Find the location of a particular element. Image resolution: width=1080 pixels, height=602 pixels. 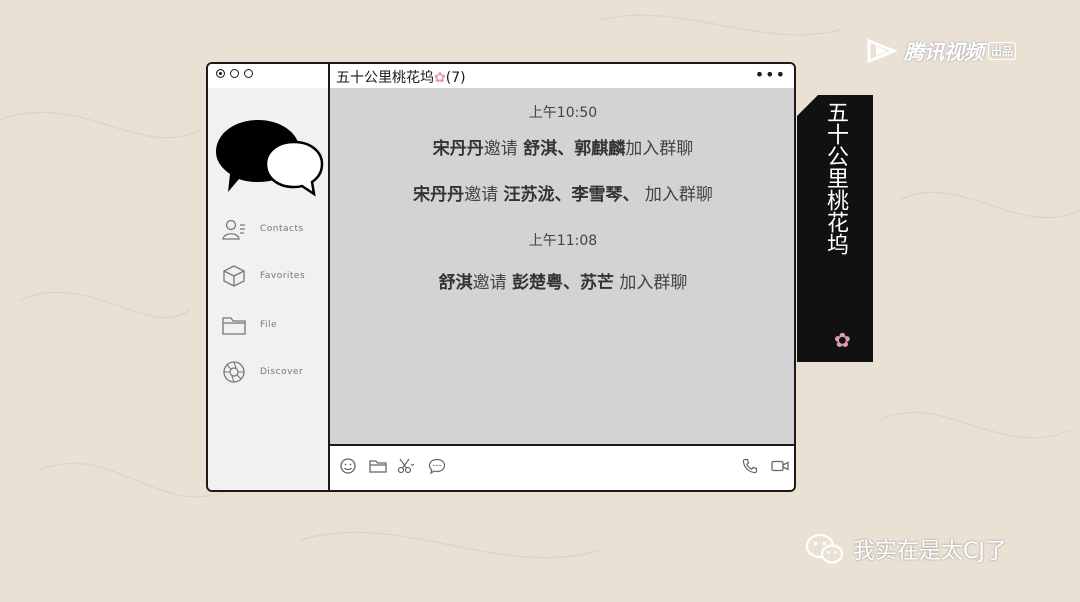

contacts-icon is located at coordinates (233, 229).